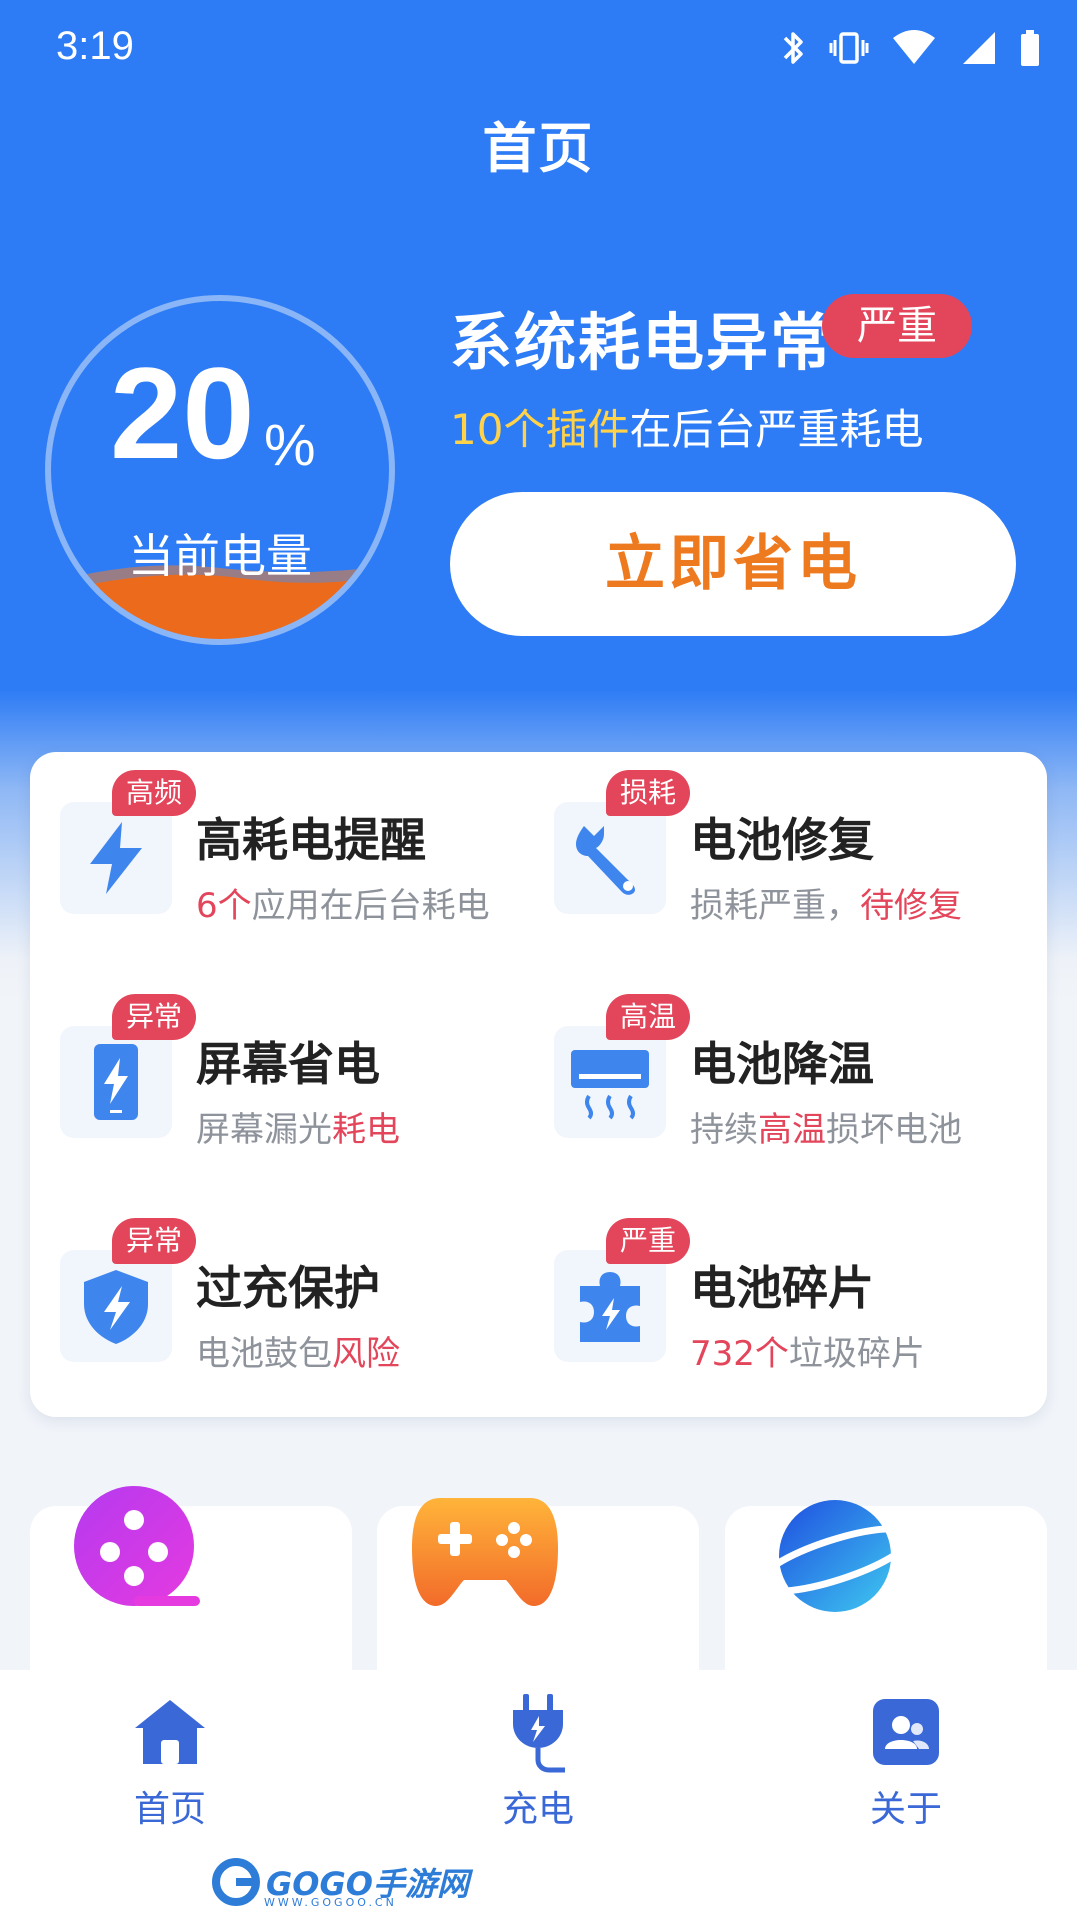 The width and height of the screenshot is (1077, 1917). Describe the element at coordinates (856, 1354) in the screenshot. I see `tool-desc-text: 垃圾碎片` at that location.